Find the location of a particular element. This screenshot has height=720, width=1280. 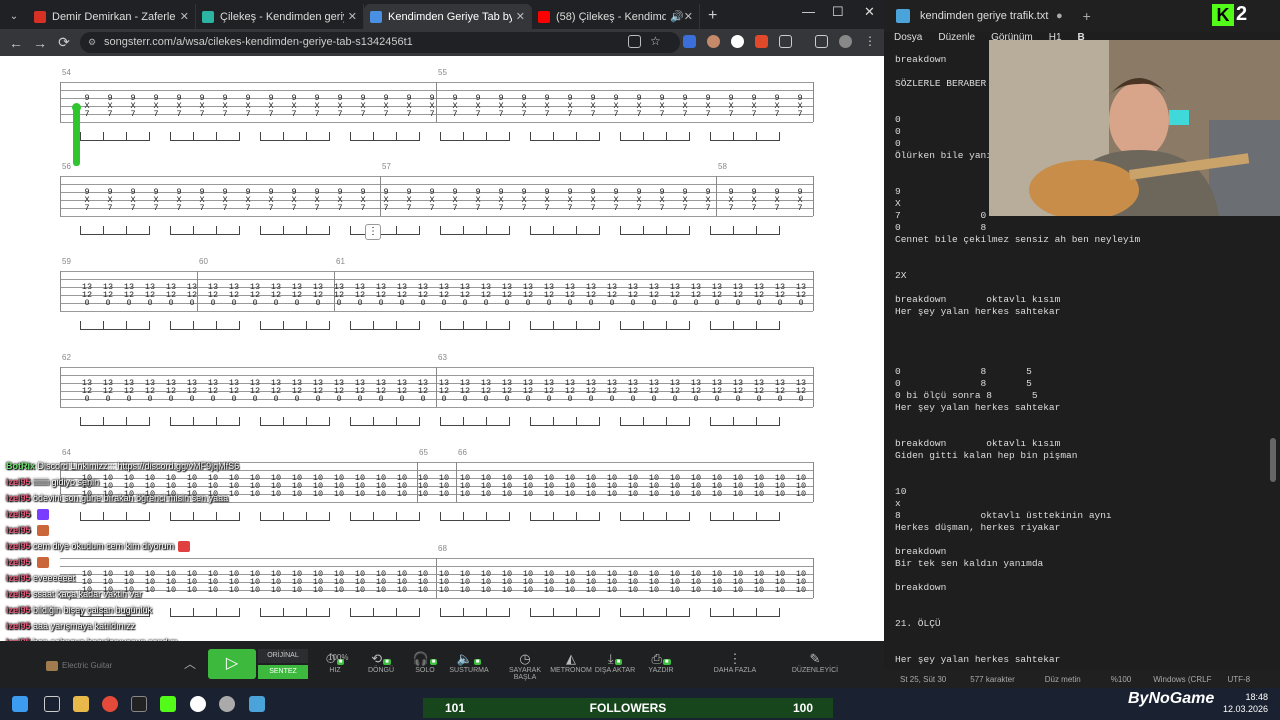

close-icon: ✕ is located at coordinates (520, 16).